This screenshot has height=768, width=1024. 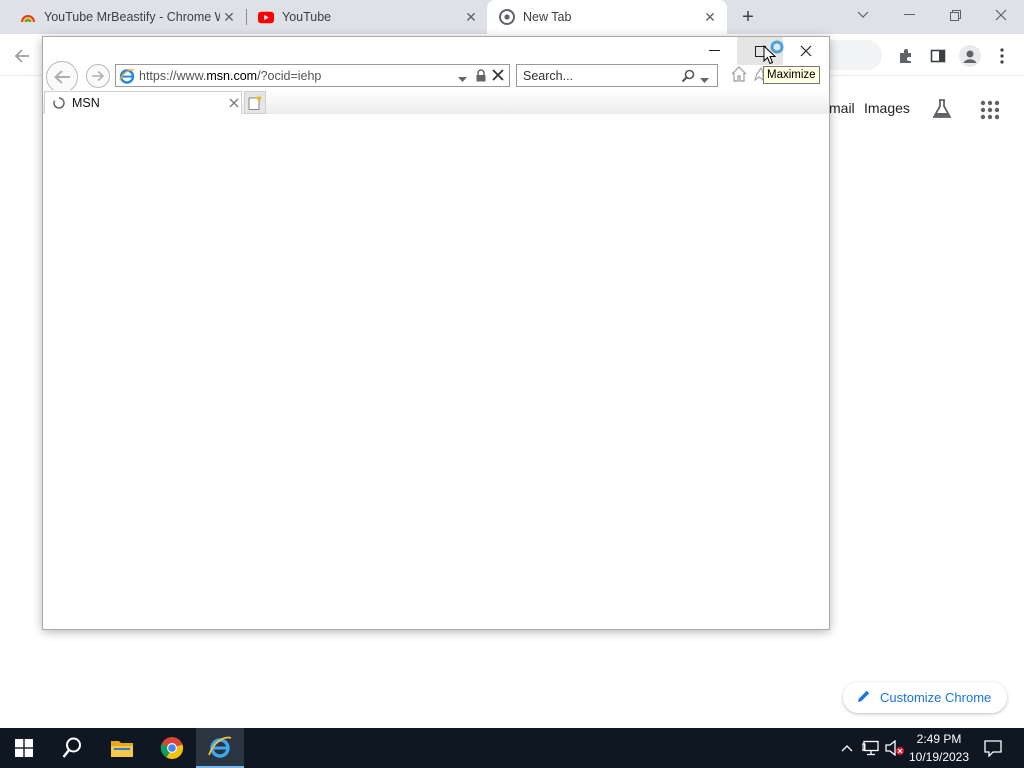 I want to click on ie-new-tab-button, so click(x=255, y=102).